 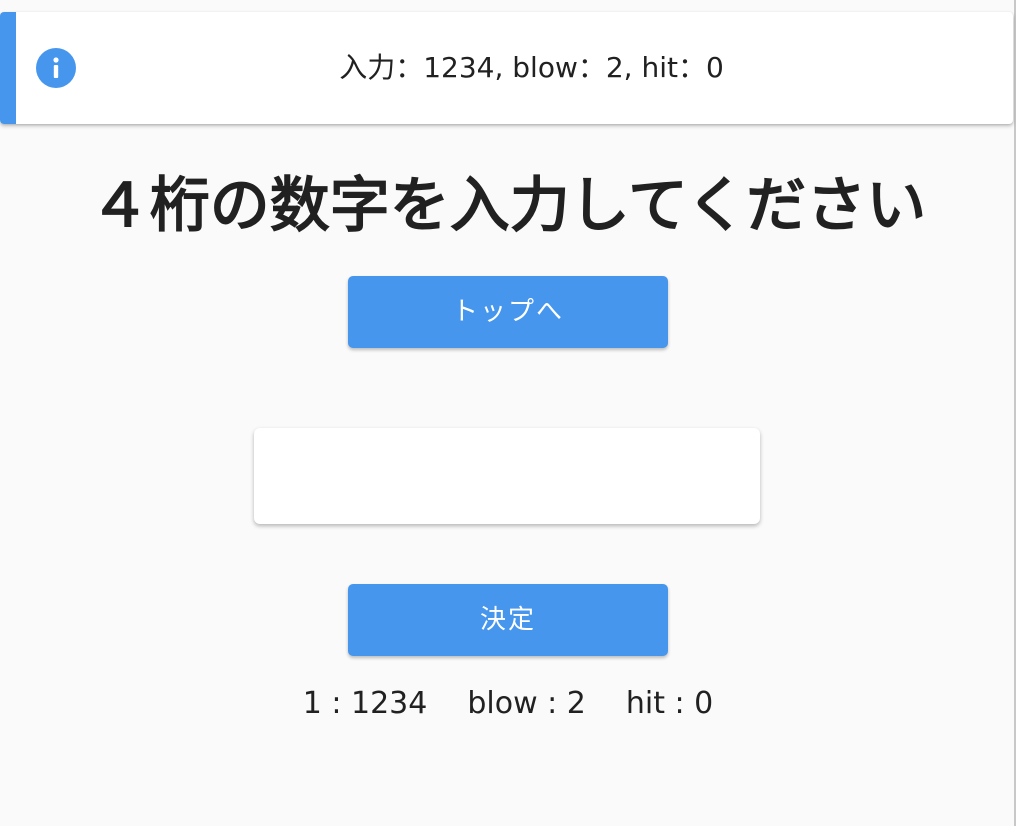 What do you see at coordinates (365, 703) in the screenshot?
I see `history-attempt: 1 : 1234` at bounding box center [365, 703].